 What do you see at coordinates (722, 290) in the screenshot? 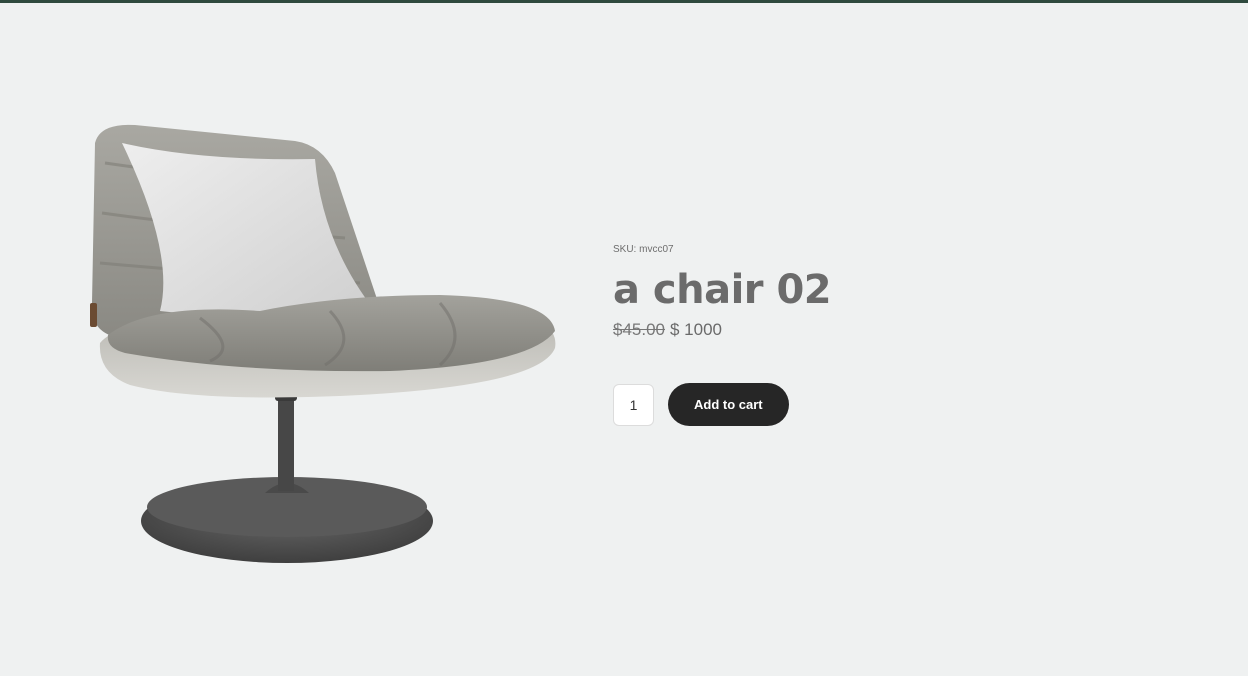
I see `product-title: a chair 02` at bounding box center [722, 290].